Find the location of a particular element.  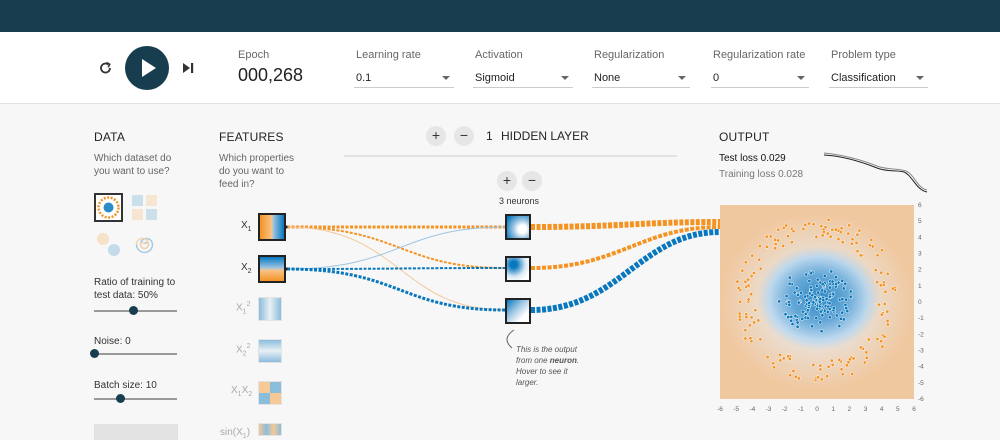

x-tick-label: 0 is located at coordinates (817, 409).